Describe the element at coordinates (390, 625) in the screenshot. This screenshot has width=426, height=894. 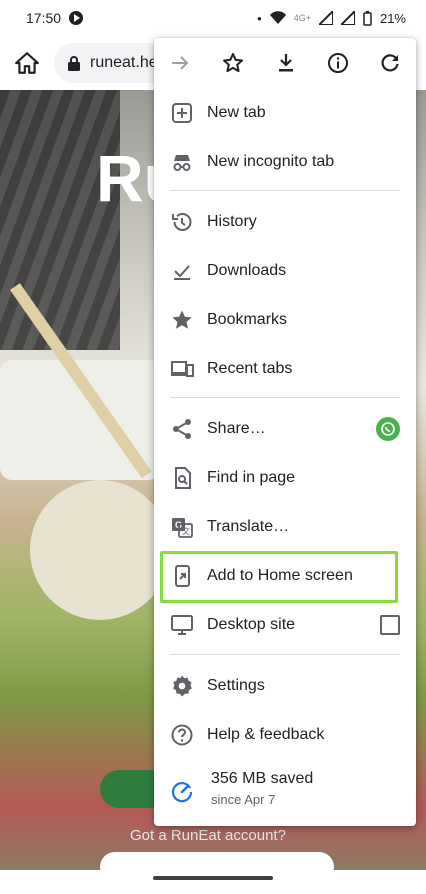
I see `desktop-site-checkbox` at that location.